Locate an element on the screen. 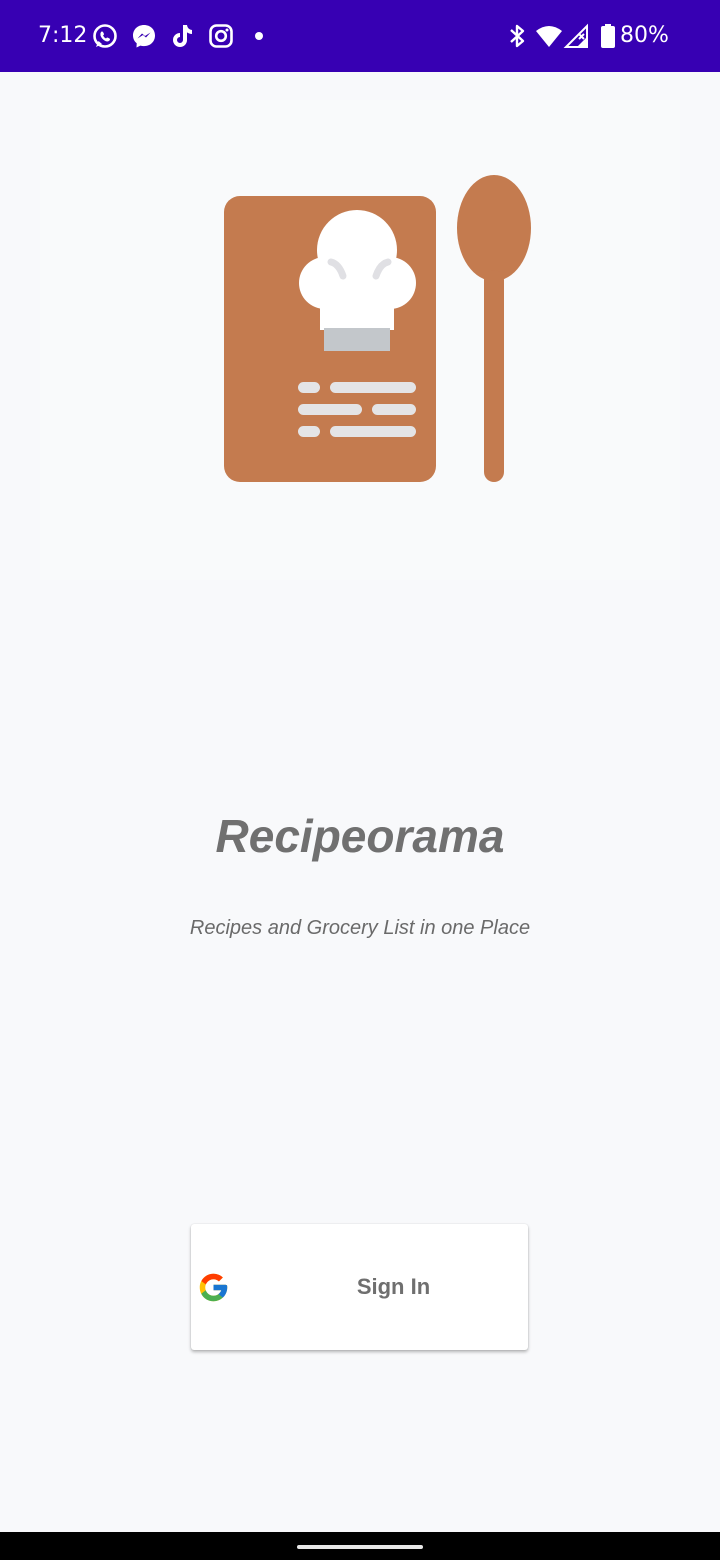 This screenshot has height=1560, width=720. tiktok-icon is located at coordinates (182, 36).